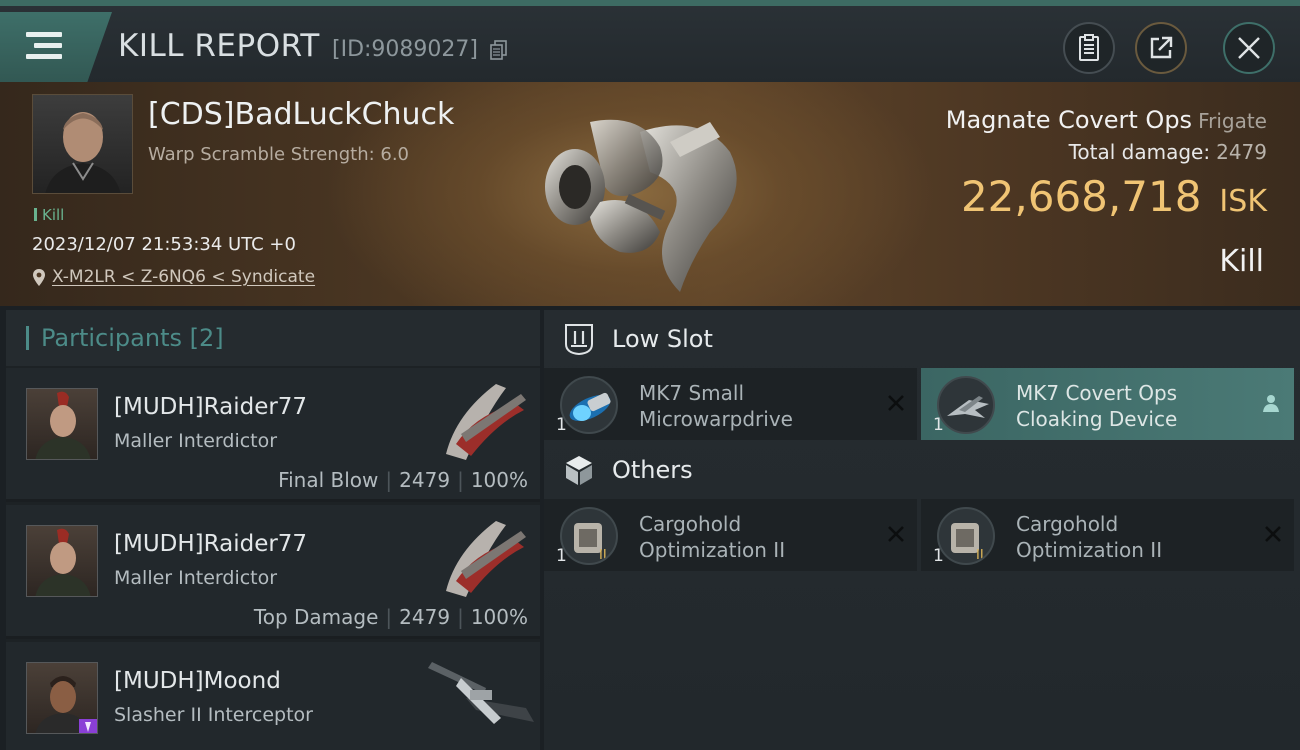 This screenshot has width=1300, height=750. I want to click on item-name: MK7 Small Microwarpdrive, so click(754, 406).